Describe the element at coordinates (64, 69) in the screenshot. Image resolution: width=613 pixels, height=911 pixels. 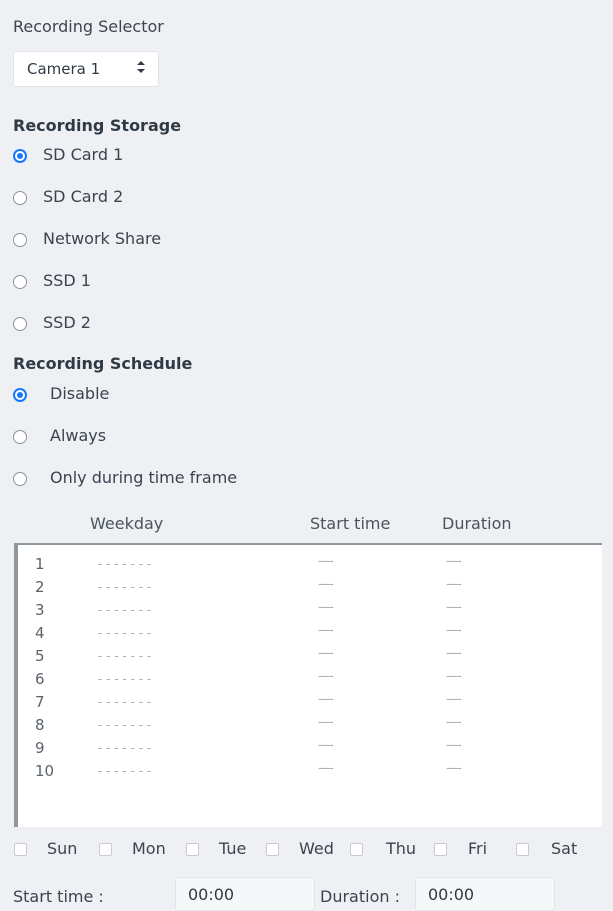
I see `camera-select-value: Camera 1` at that location.